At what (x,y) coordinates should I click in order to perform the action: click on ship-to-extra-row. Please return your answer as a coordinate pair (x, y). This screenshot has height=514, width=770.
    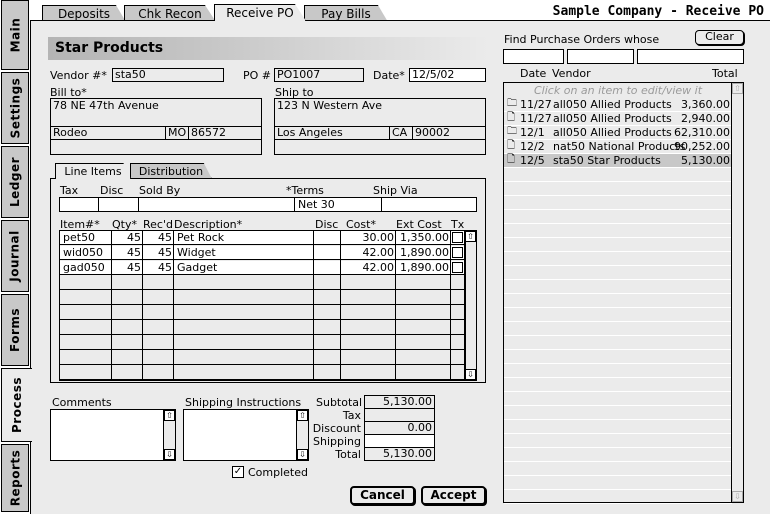
    Looking at the image, I should click on (380, 147).